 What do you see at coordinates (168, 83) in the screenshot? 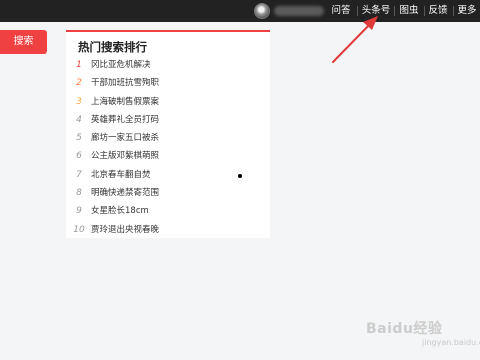
I see `hot-search-item: 2 干部加班抗雪殉职` at bounding box center [168, 83].